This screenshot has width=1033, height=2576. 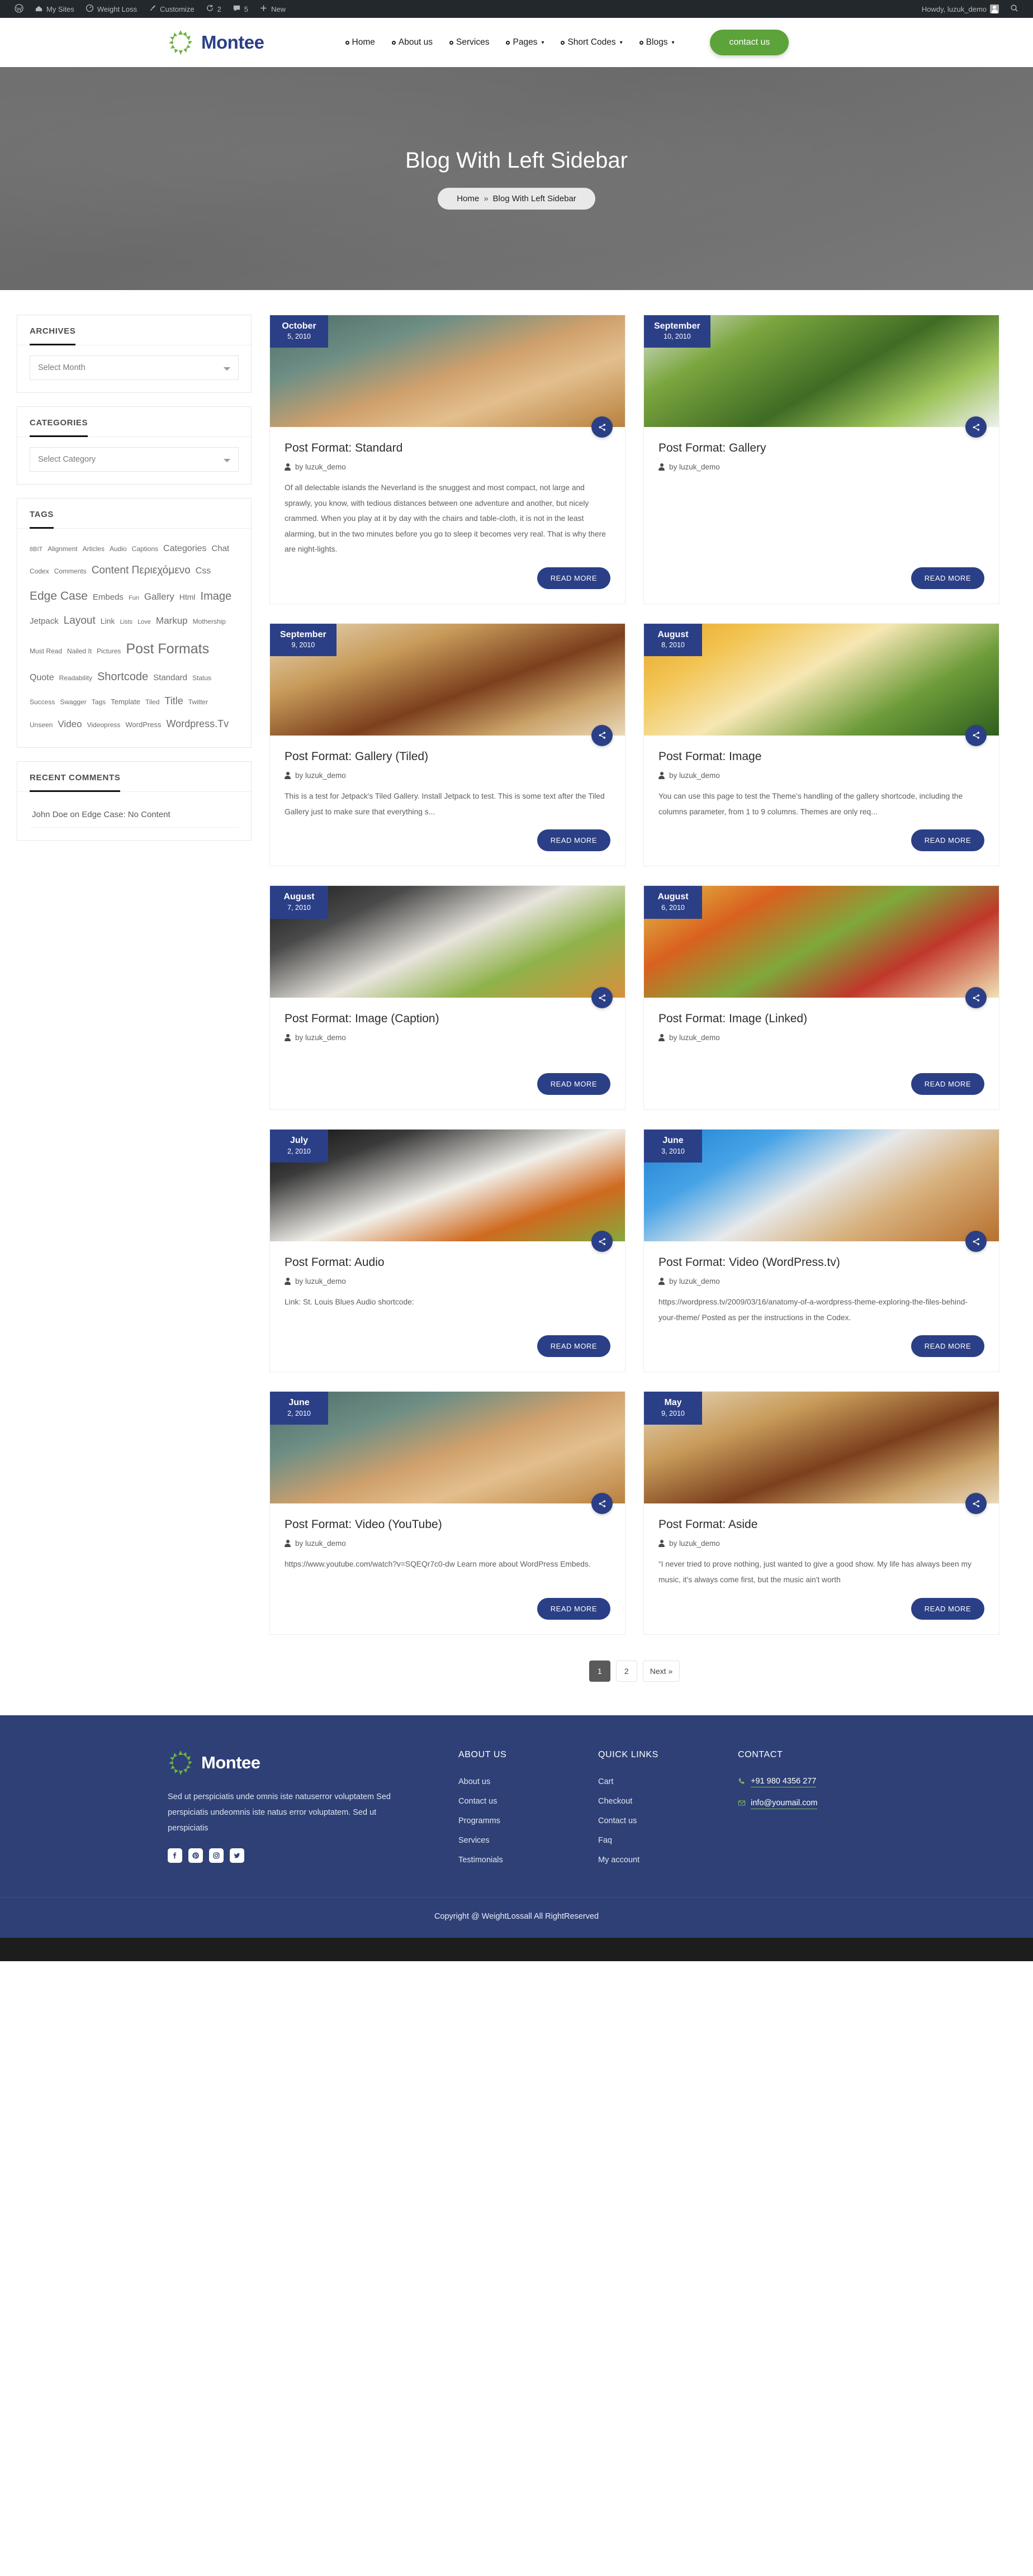 What do you see at coordinates (214, 9) in the screenshot?
I see `adminbar-updates: 2` at bounding box center [214, 9].